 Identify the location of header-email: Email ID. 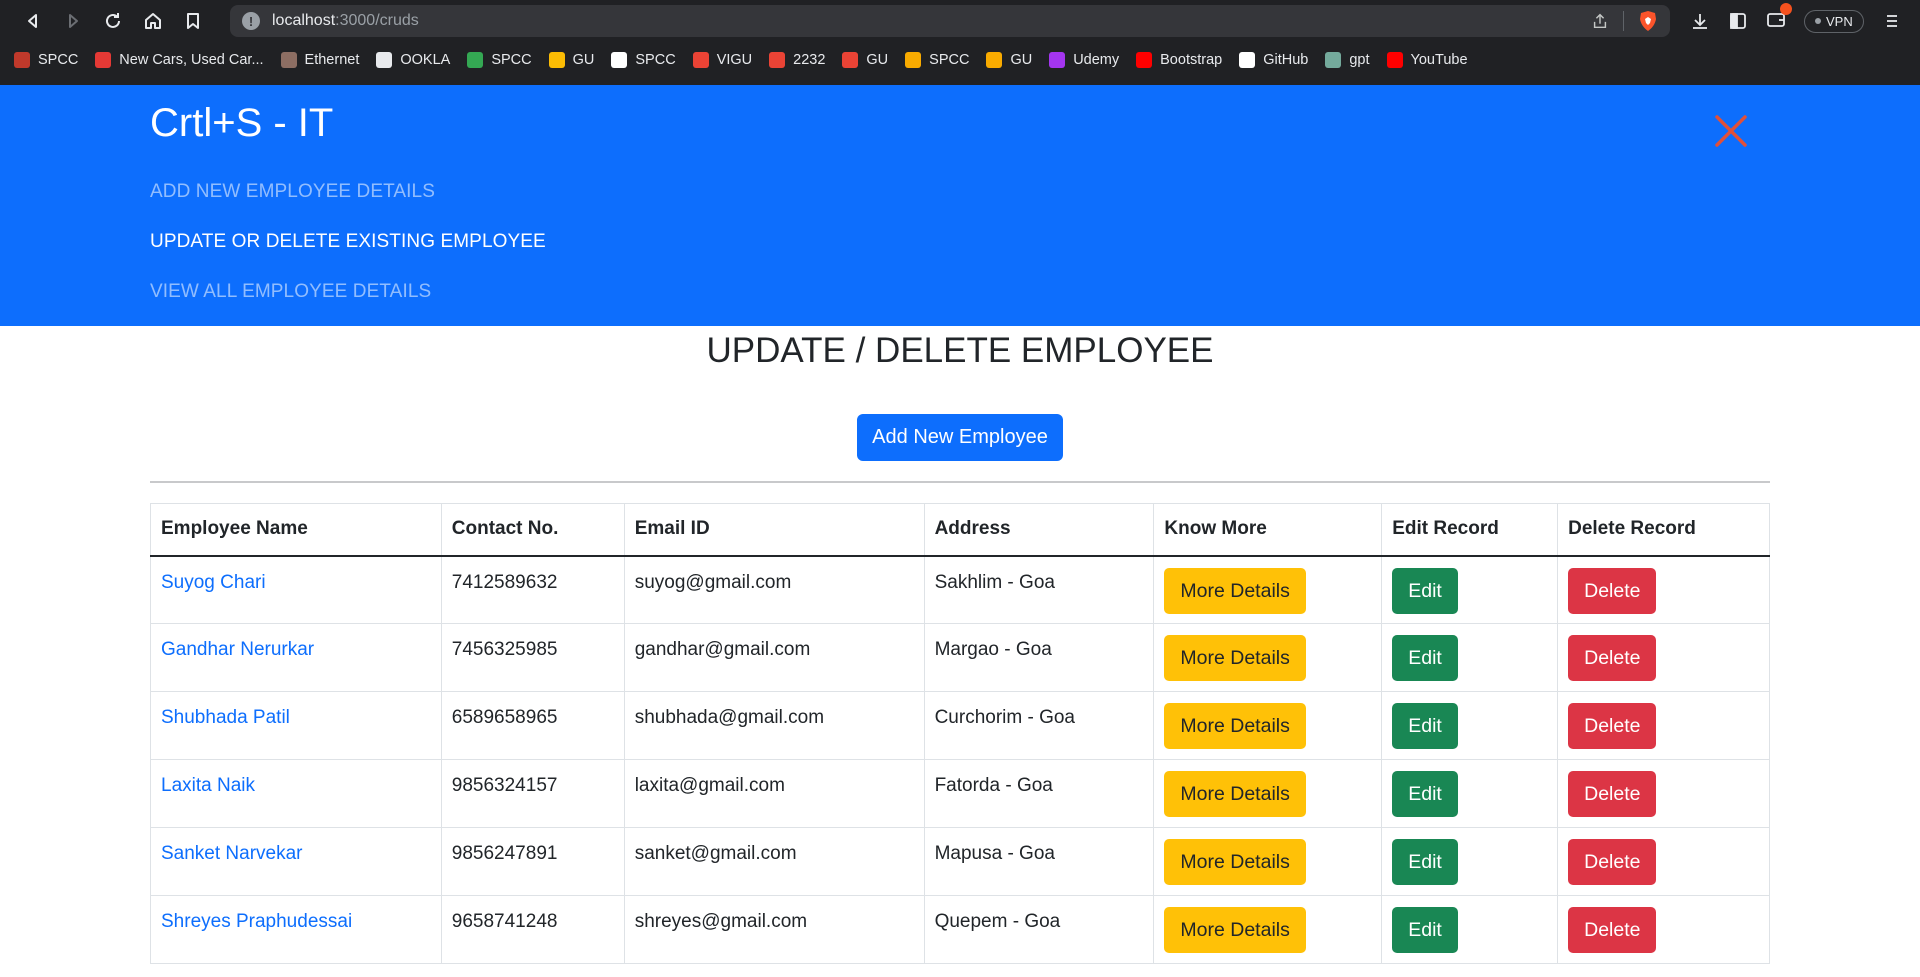
(774, 530).